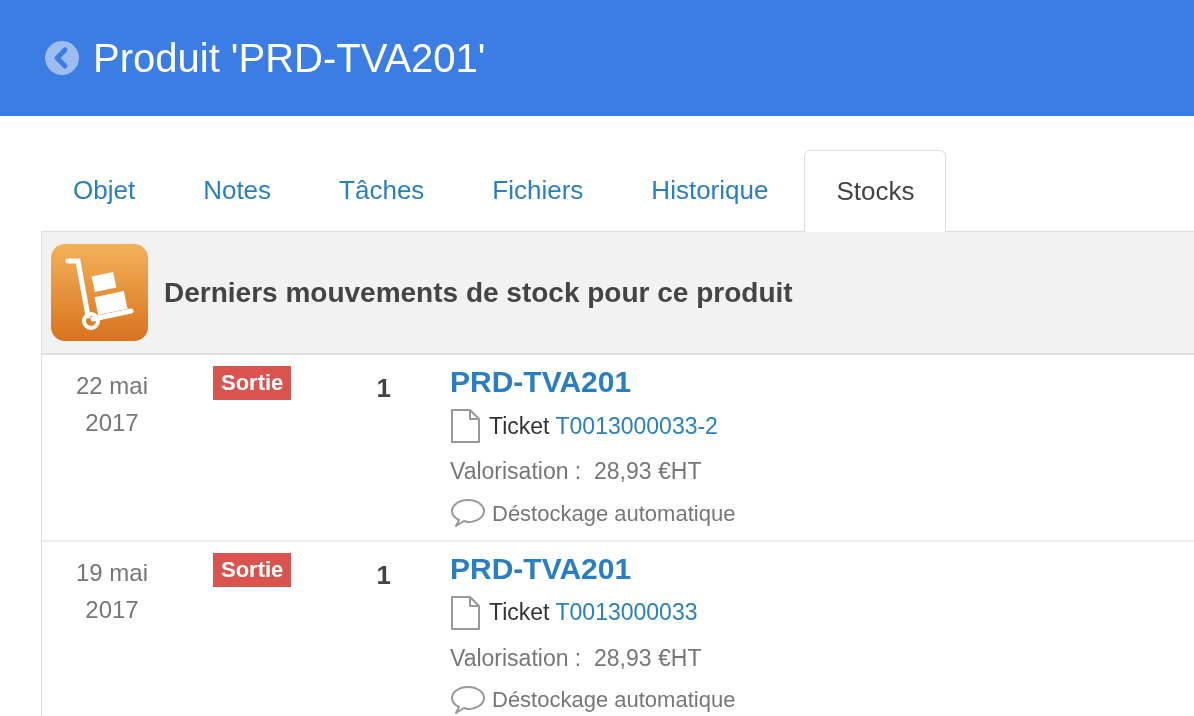 Image resolution: width=1194 pixels, height=716 pixels. I want to click on tab: Notes, so click(237, 190).